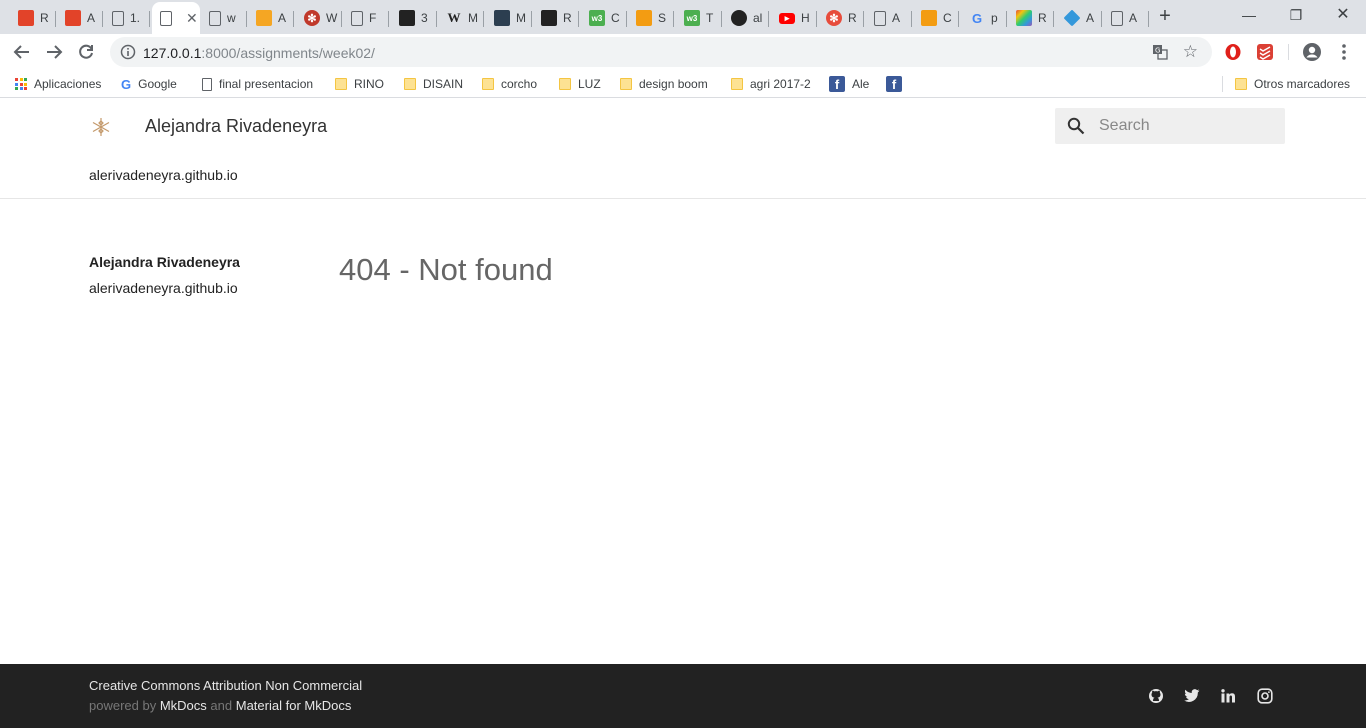 The image size is (1366, 728). I want to click on bookmark-other: Otros marcadores, so click(1292, 84).